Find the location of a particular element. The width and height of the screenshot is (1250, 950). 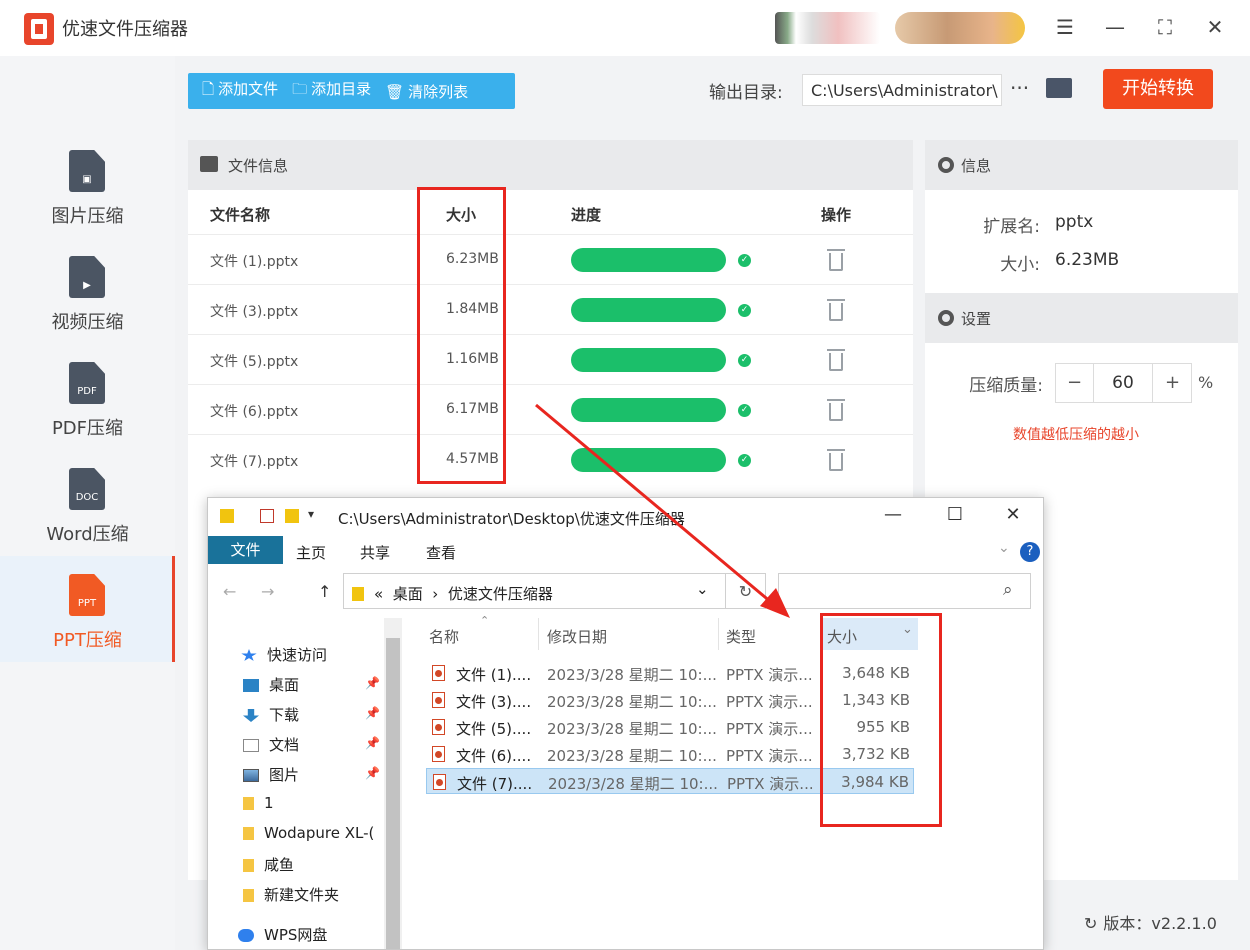

arrow-head is located at coordinates (775, 603).